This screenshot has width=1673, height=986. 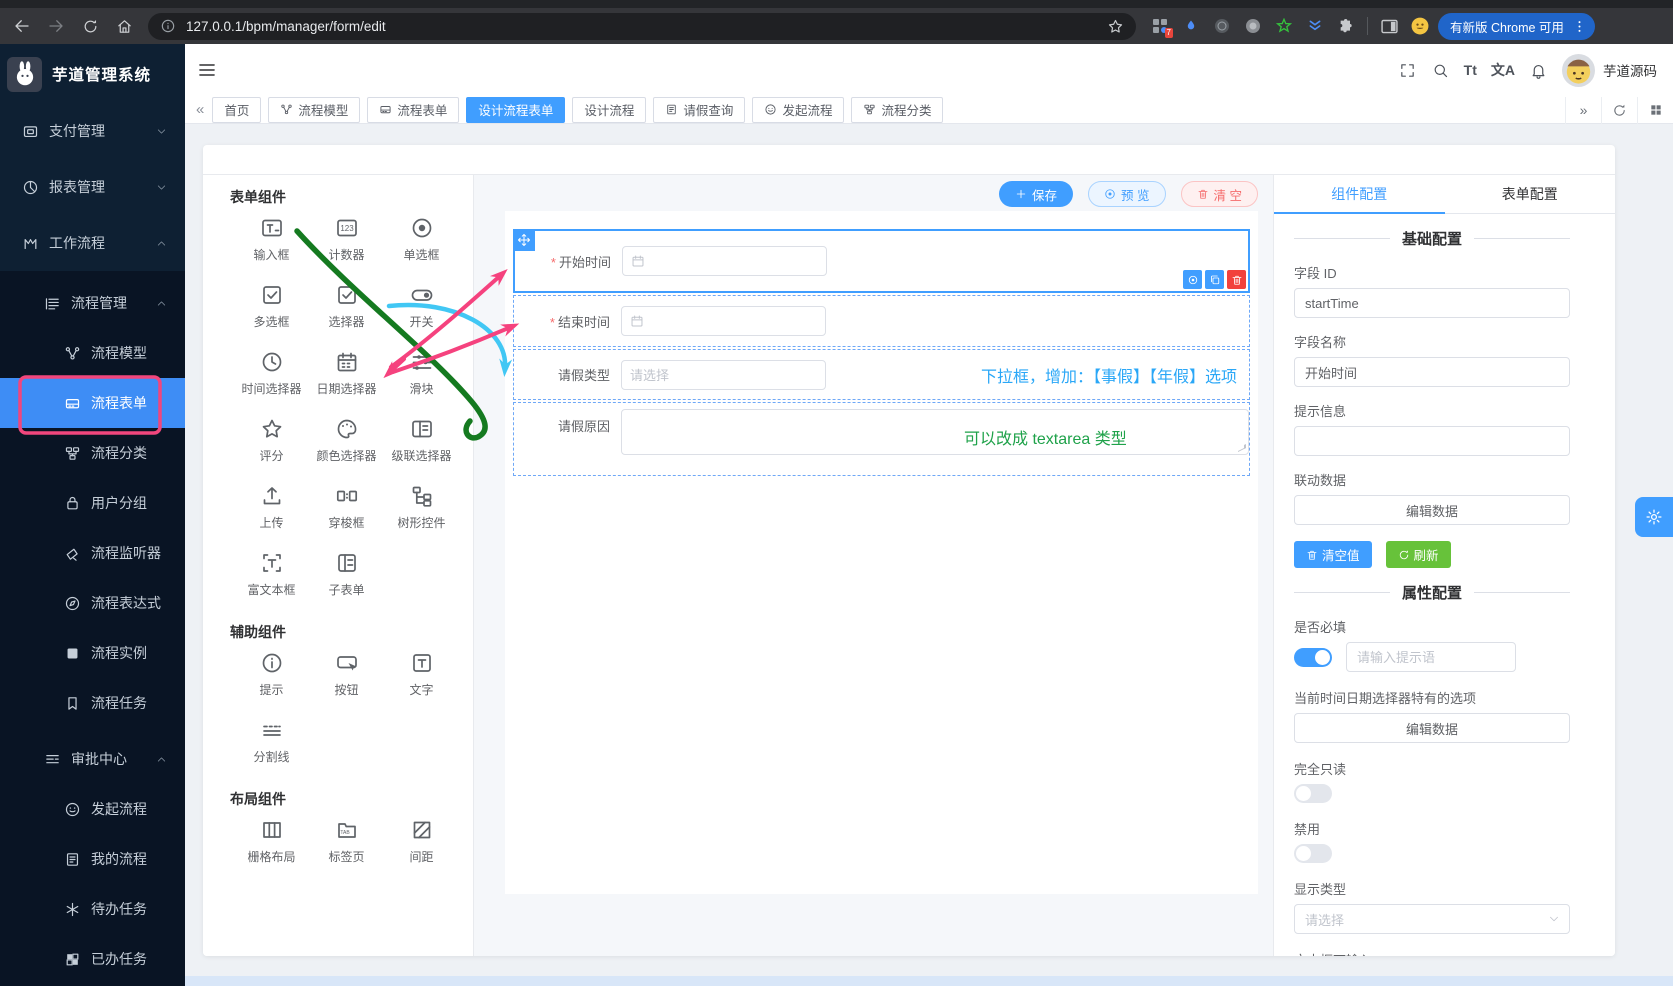 I want to click on form-row-leave-reason: 请假原因 可以改成 textarea 类型, so click(x=881, y=439).